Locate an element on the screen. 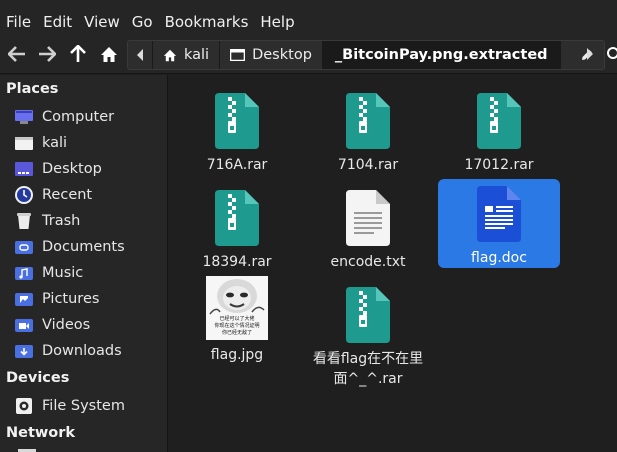  file-name: encode.txt is located at coordinates (368, 262).